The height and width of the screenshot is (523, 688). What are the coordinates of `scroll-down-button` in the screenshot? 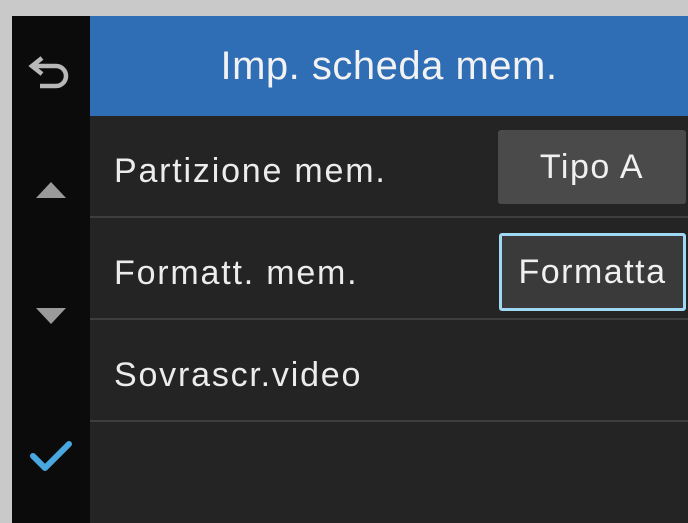 It's located at (51, 316).